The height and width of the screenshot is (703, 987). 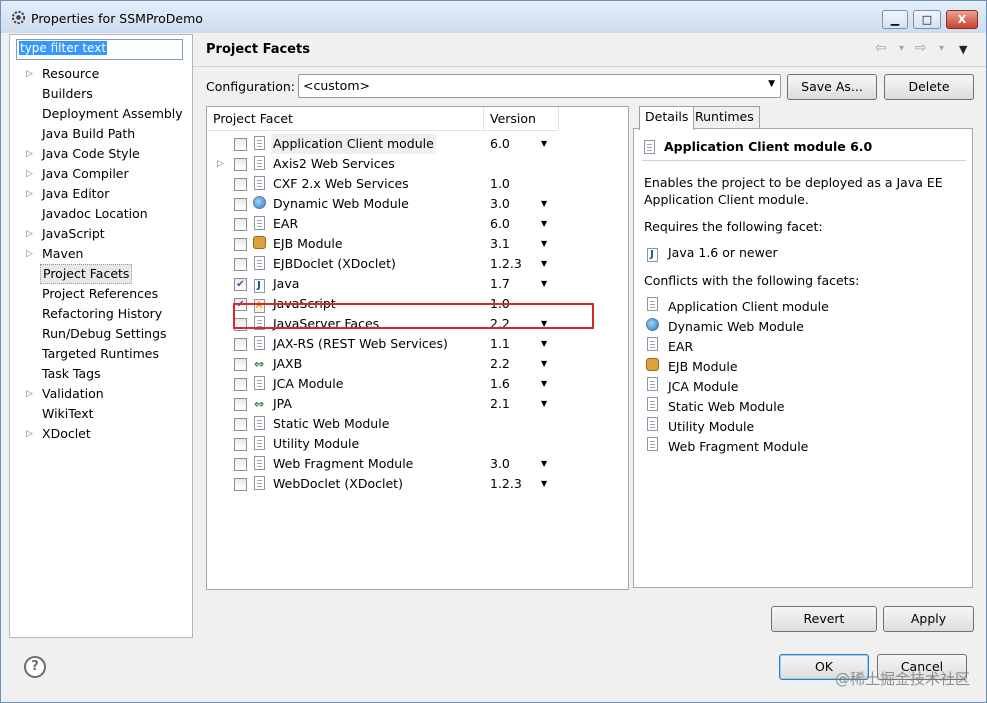 I want to click on tree-item-refactoring-history: Refactoring History, so click(x=102, y=314).